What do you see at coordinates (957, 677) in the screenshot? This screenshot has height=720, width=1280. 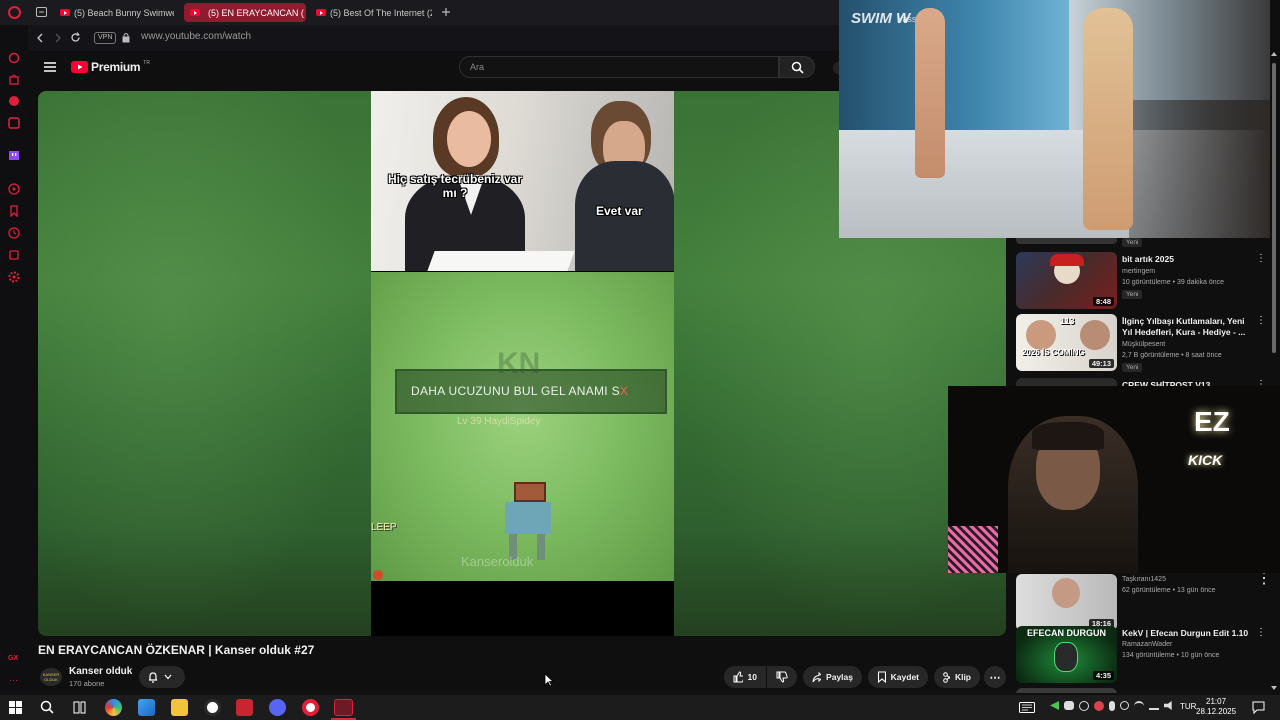 I see `clip-button: Klip` at bounding box center [957, 677].